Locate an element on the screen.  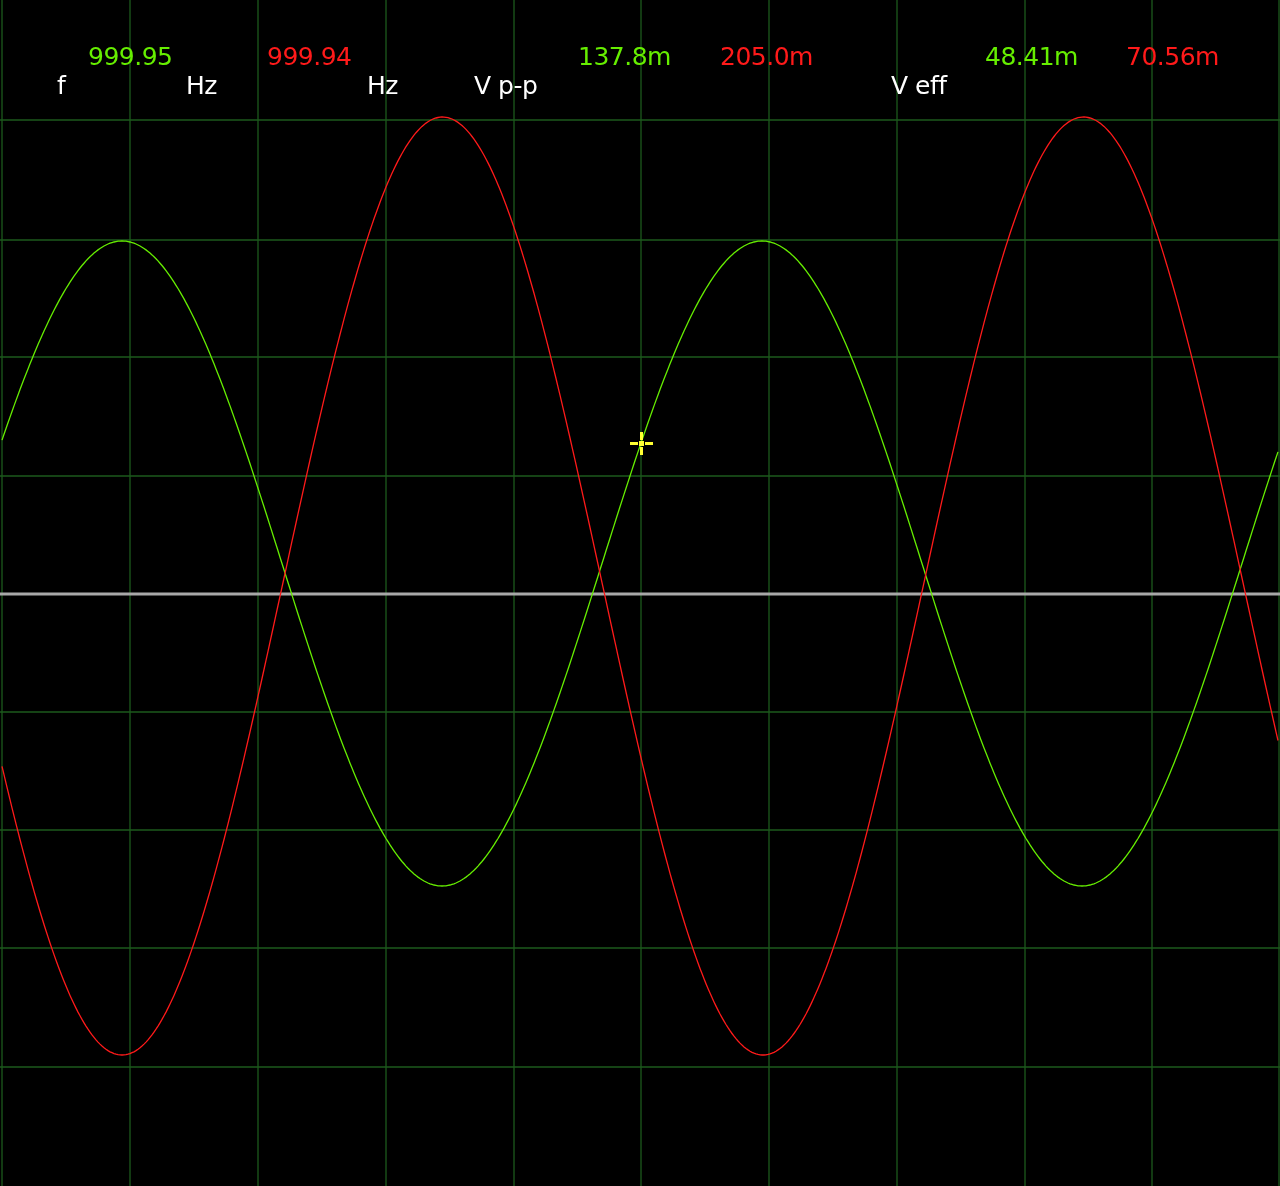
measurement-label: V eff is located at coordinates (919, 86).